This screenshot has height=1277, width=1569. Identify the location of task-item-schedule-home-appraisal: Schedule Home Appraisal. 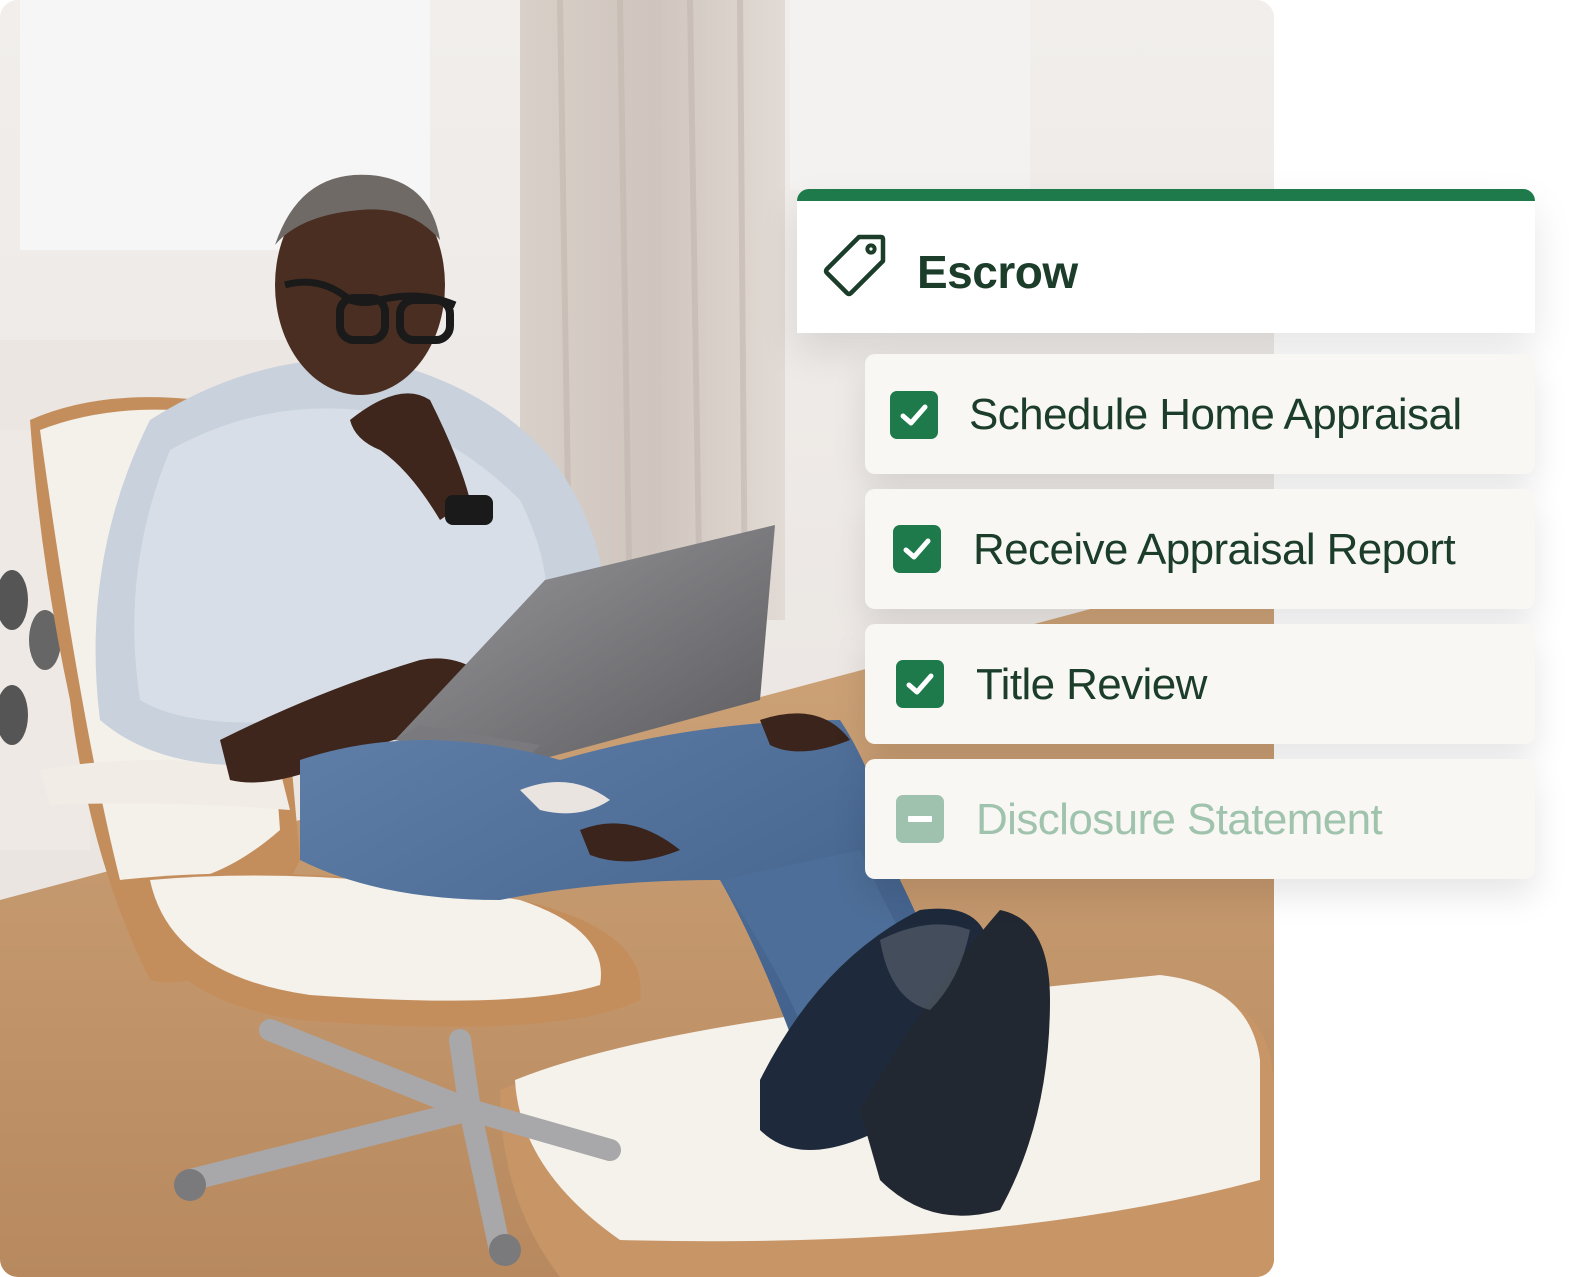
(1200, 414).